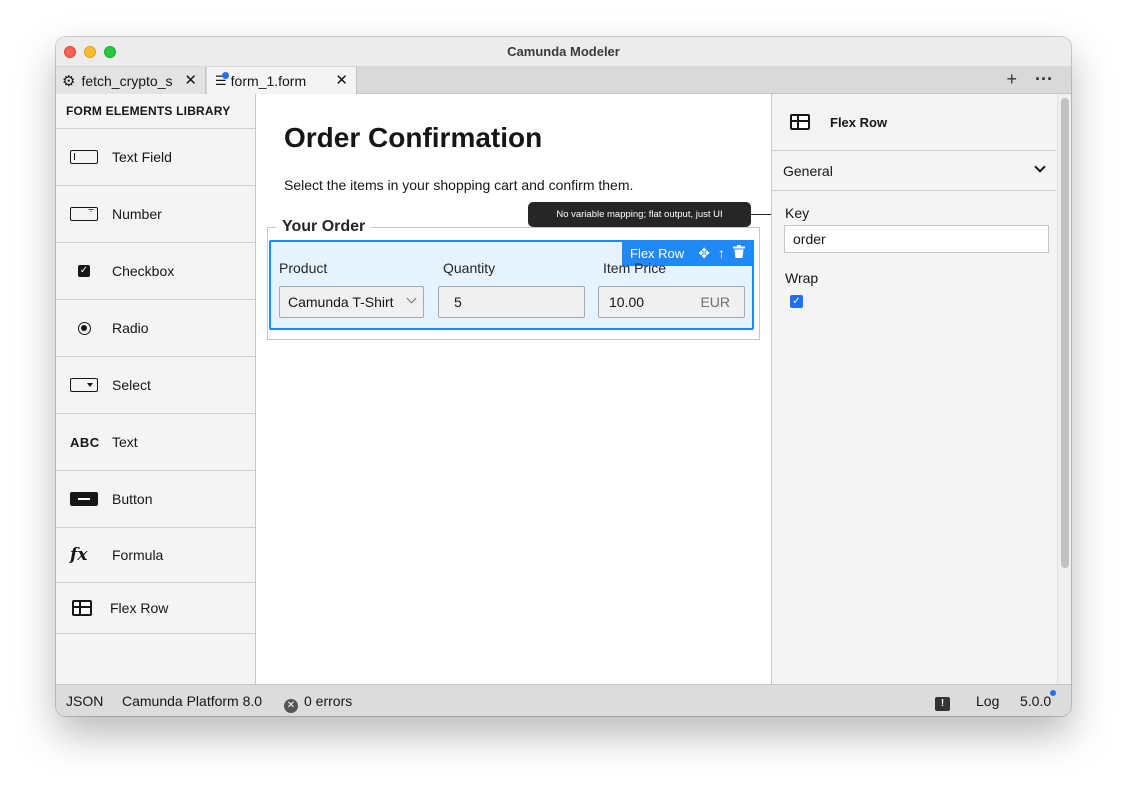 The image size is (1127, 790). What do you see at coordinates (125, 442) in the screenshot?
I see `library-item-label: Text` at bounding box center [125, 442].